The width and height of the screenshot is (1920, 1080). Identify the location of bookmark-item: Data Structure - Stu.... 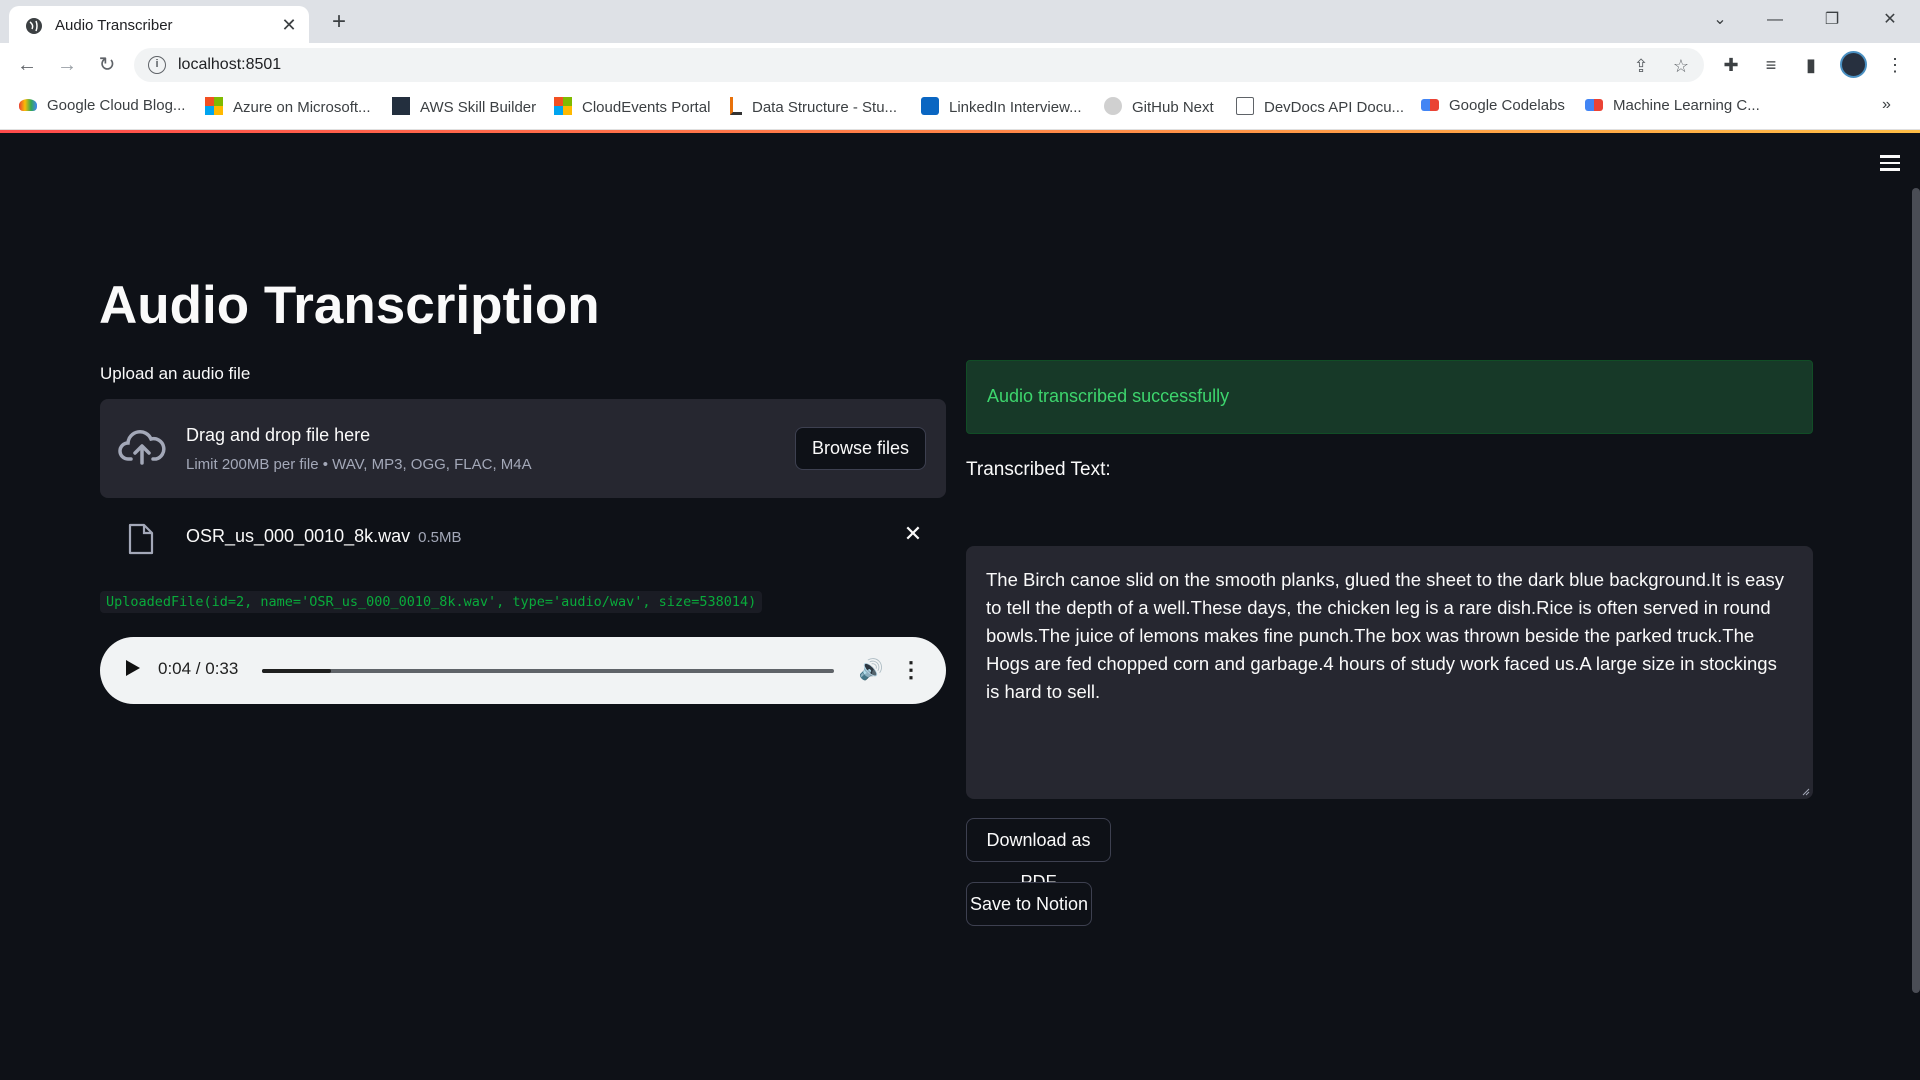
(813, 108).